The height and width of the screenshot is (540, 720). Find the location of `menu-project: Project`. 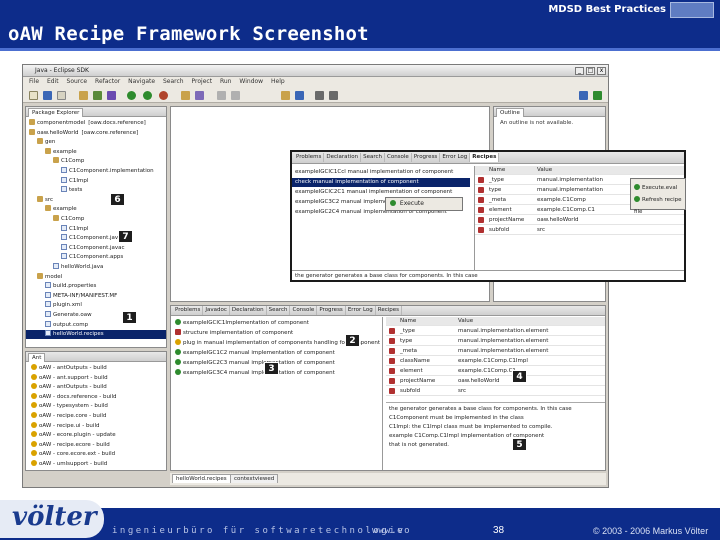

menu-project: Project is located at coordinates (202, 82).